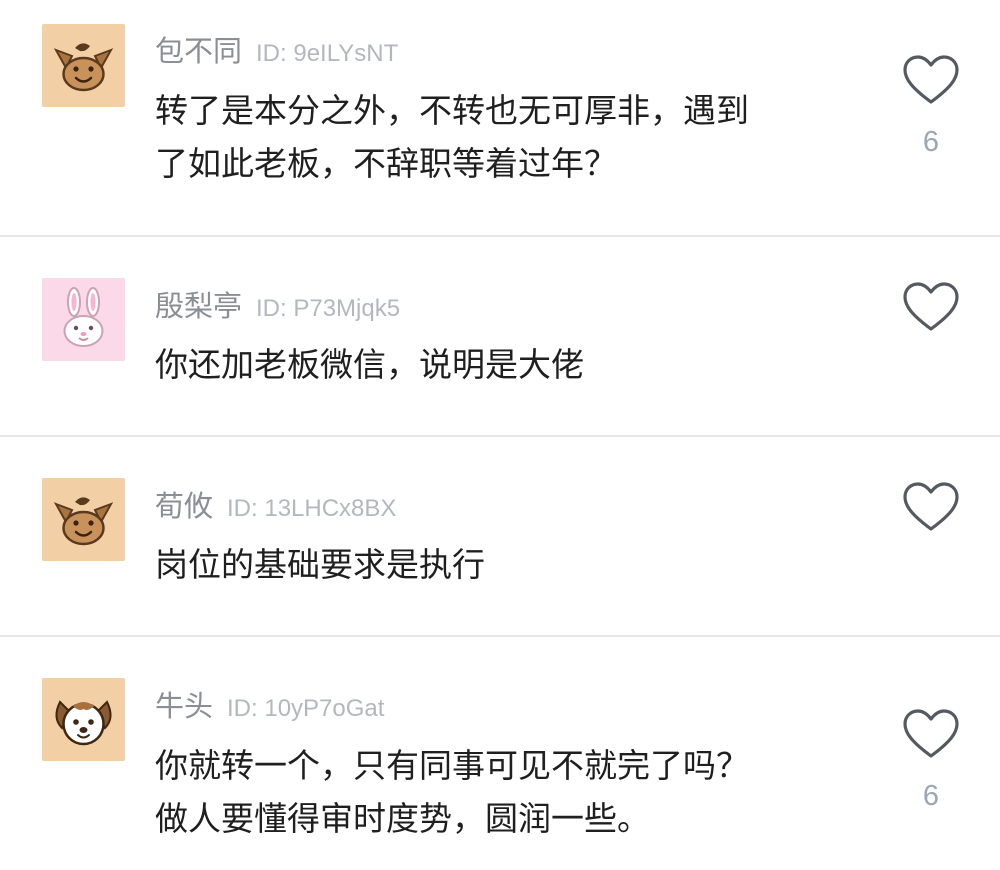 Image resolution: width=1000 pixels, height=870 pixels. I want to click on comment-line: 岗位的基础要求是执行, so click(320, 564).